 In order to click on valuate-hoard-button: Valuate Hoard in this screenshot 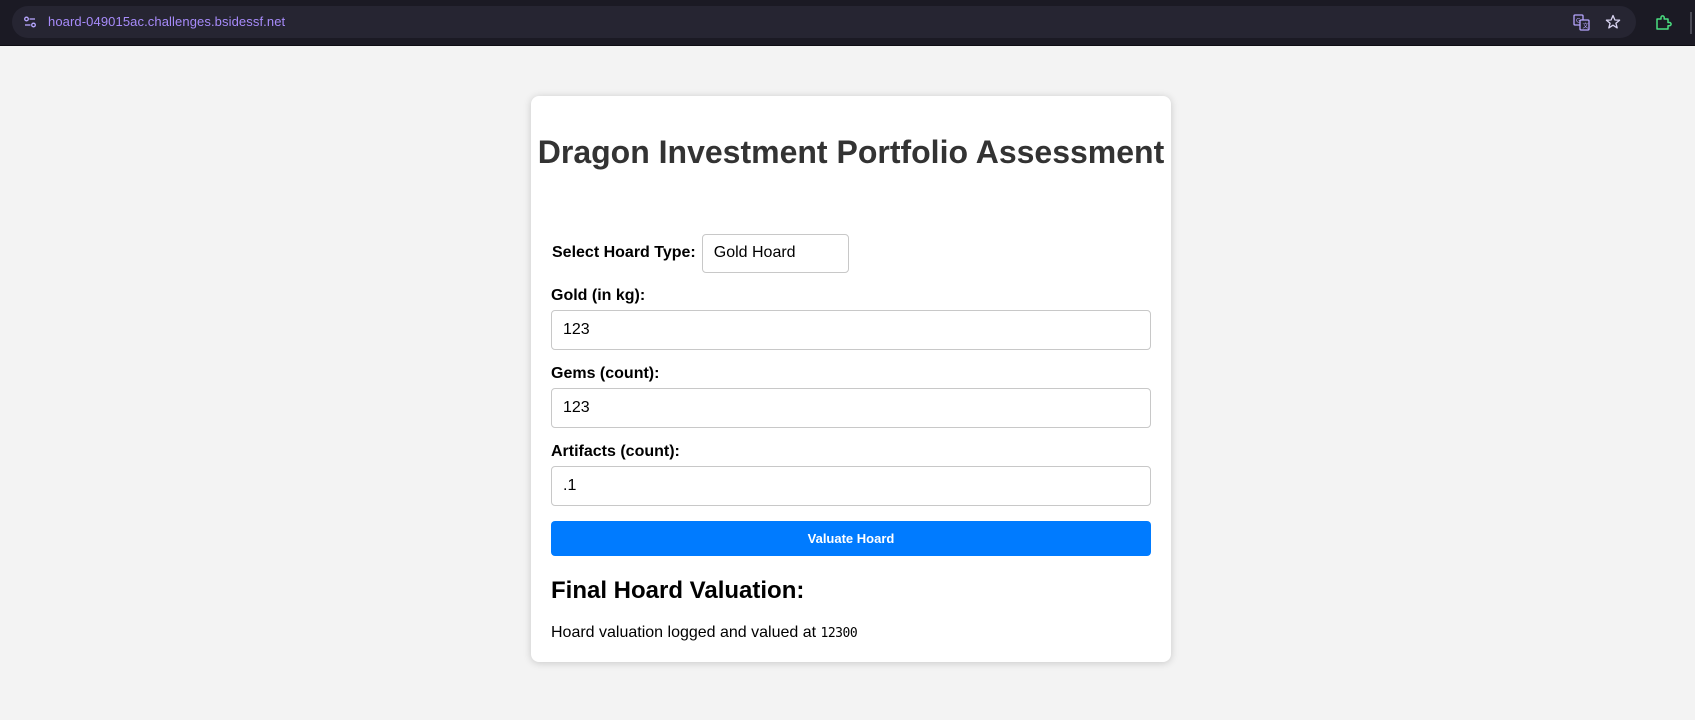, I will do `click(851, 538)`.